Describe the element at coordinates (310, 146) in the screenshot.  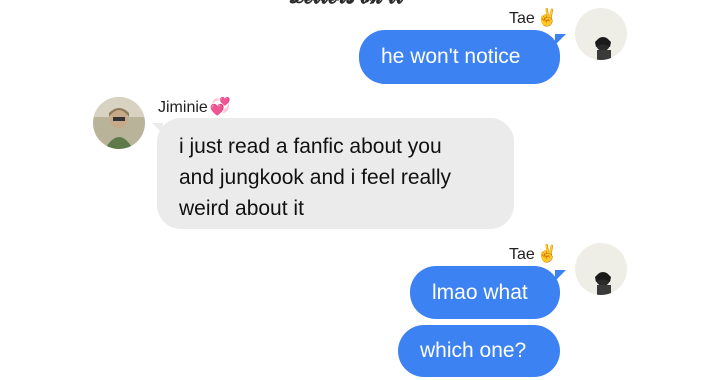
I see `message-text: i just read a fanfic about you` at that location.